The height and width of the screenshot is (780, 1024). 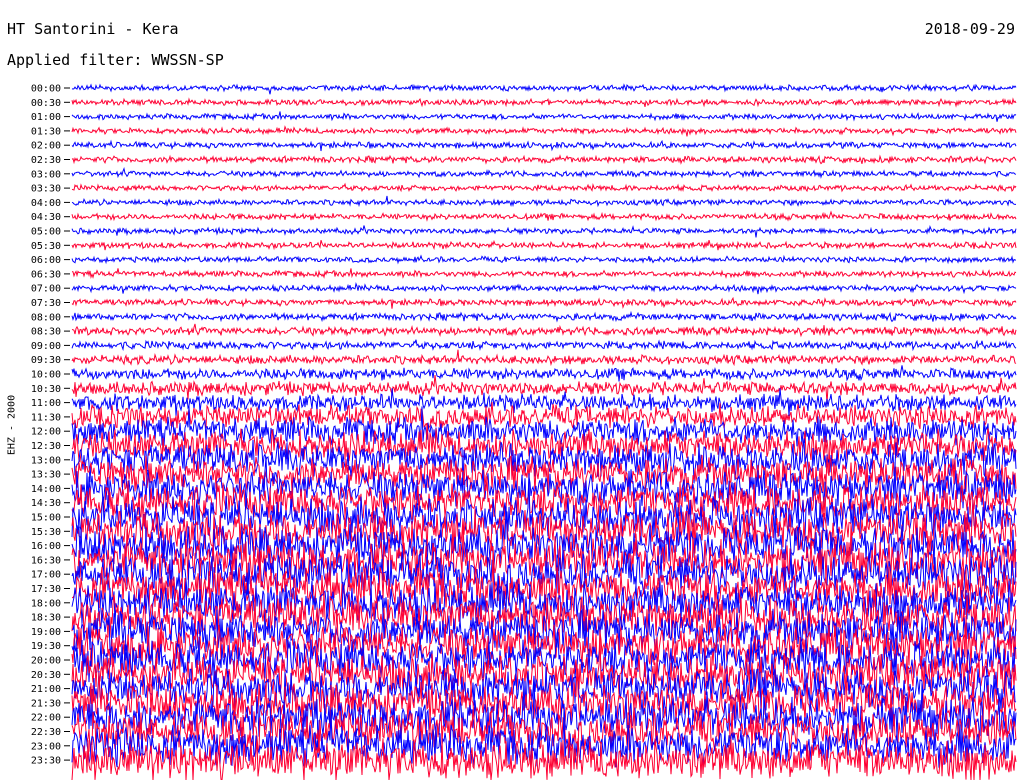 What do you see at coordinates (46, 103) in the screenshot?
I see `row-label: 00:30` at bounding box center [46, 103].